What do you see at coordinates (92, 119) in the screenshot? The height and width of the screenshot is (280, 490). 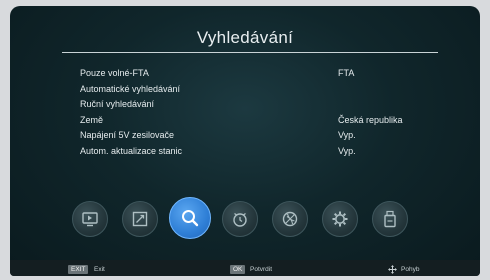 I see `menu-item-label: Země` at bounding box center [92, 119].